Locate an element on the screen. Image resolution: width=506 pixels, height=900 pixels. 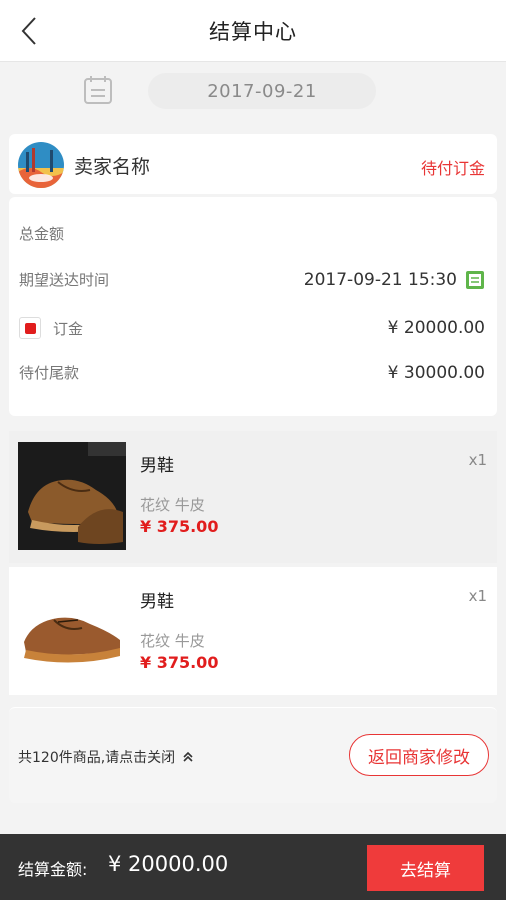
delivery-time-value: 2017-09-21 15:30 is located at coordinates (380, 279).